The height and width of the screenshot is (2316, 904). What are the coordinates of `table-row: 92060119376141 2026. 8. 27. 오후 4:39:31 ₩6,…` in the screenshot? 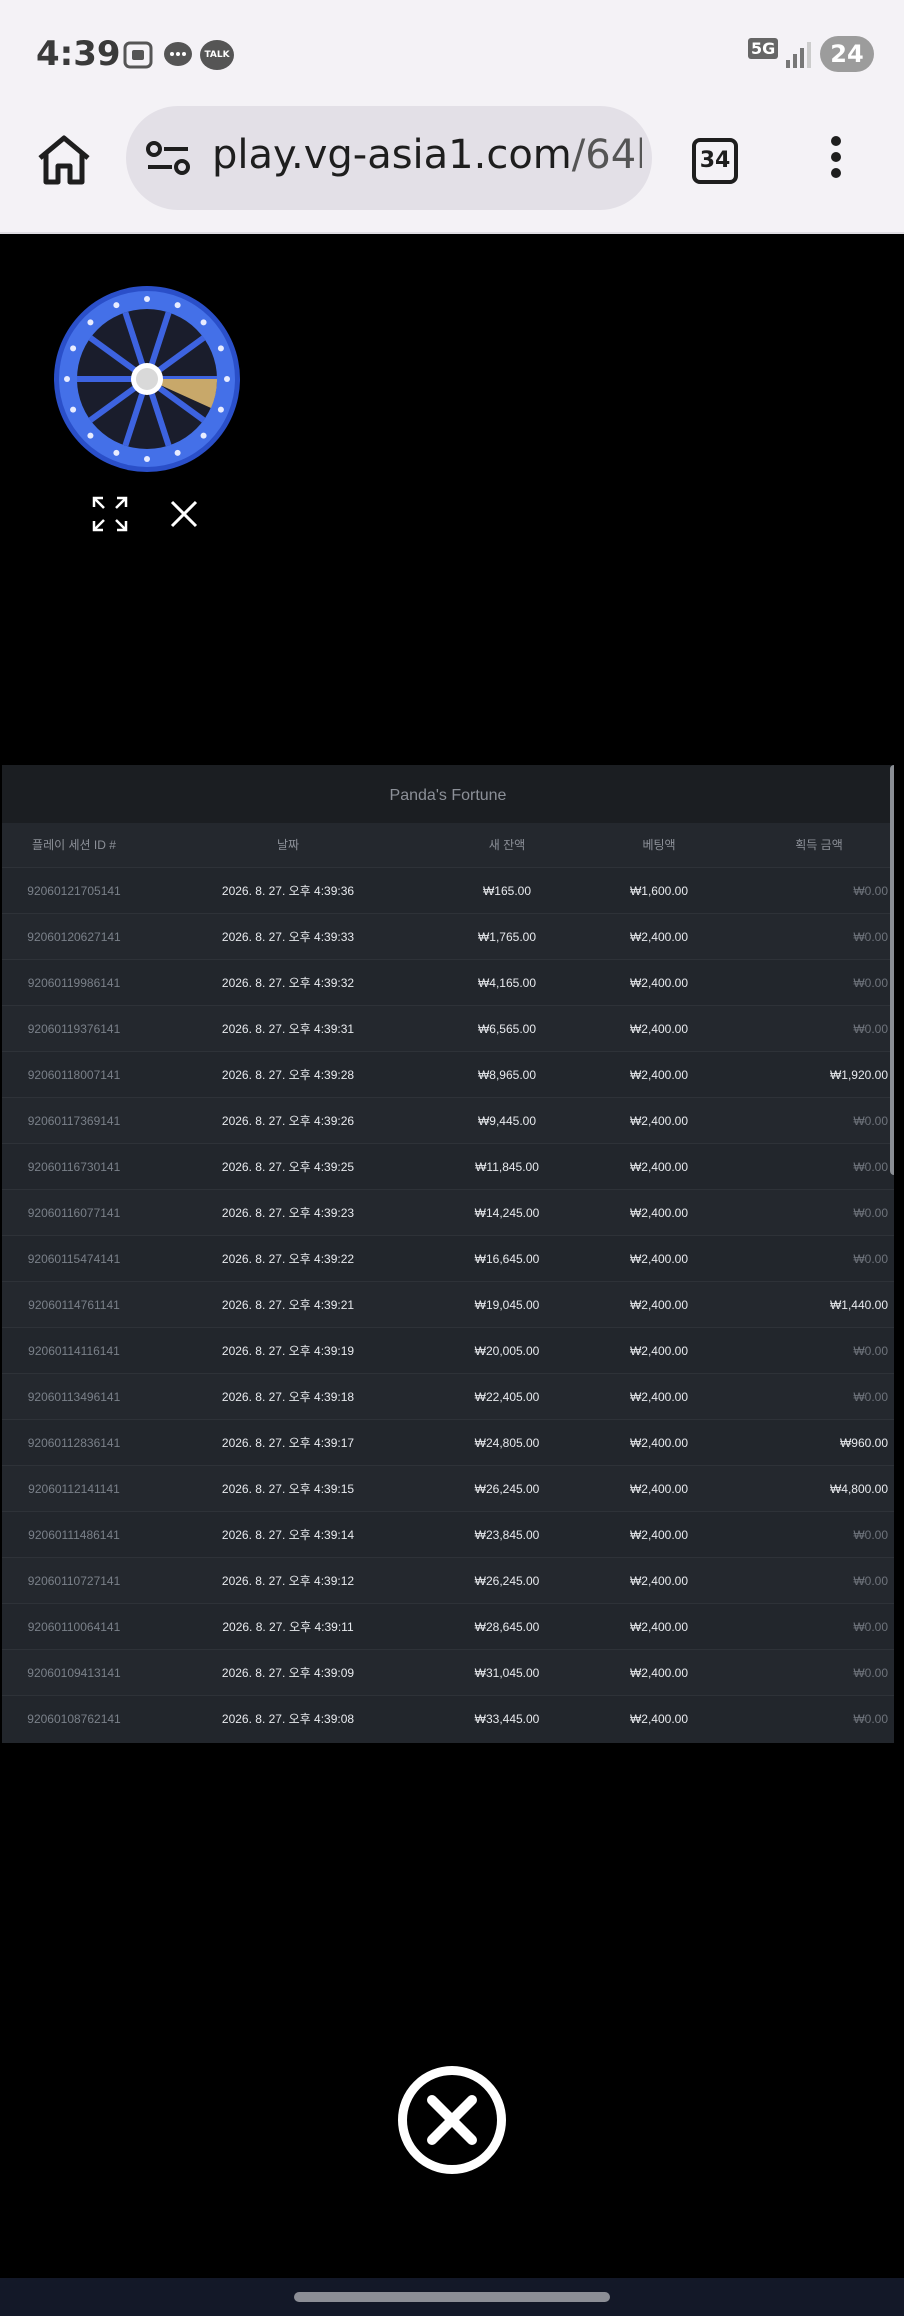 It's located at (448, 1028).